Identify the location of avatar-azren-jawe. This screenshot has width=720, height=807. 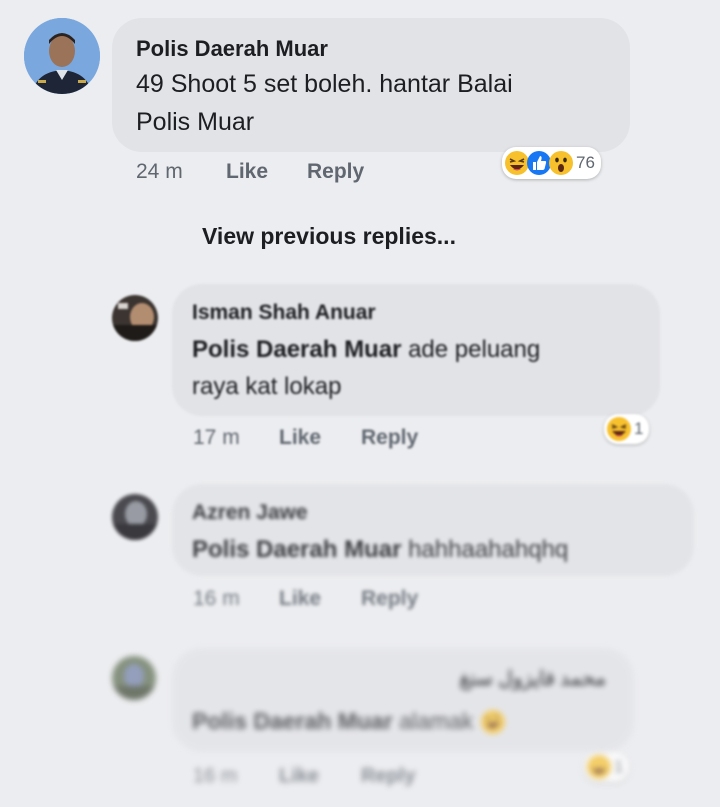
(135, 517).